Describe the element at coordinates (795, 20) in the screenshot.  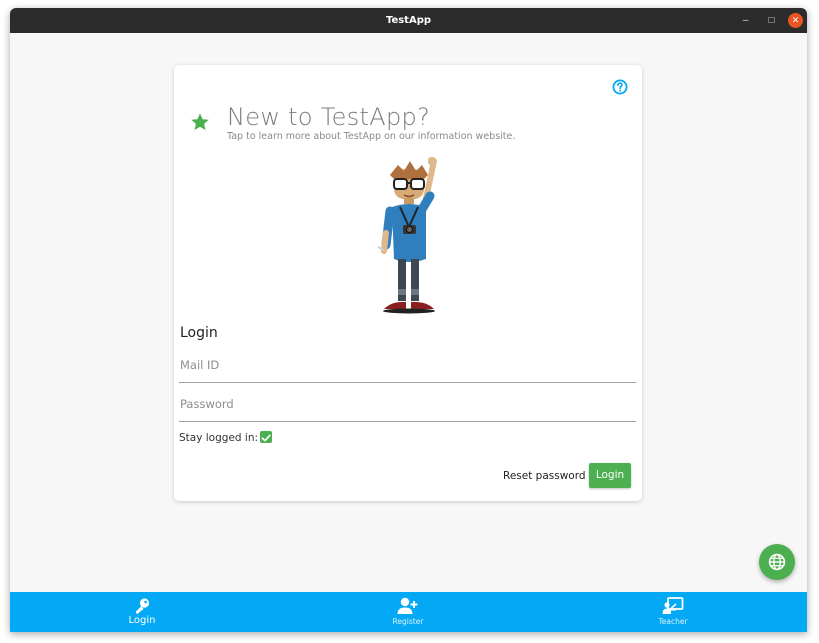
I see `close-button: ✕` at that location.